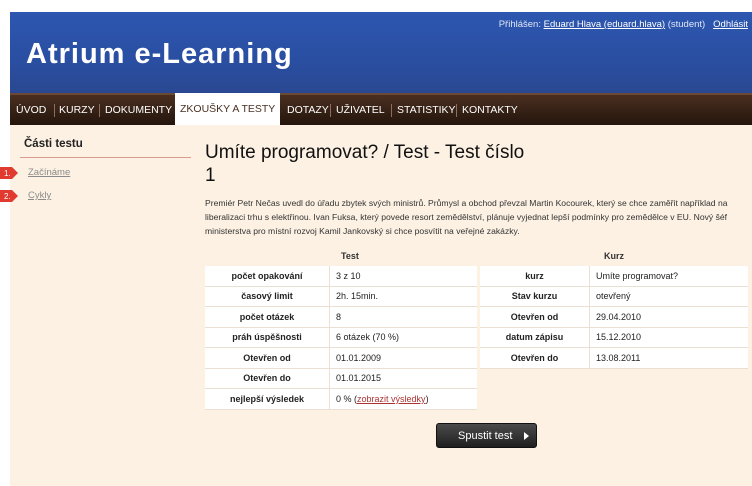  What do you see at coordinates (403, 358) in the screenshot?
I see `table-value: 01.01.2009` at bounding box center [403, 358].